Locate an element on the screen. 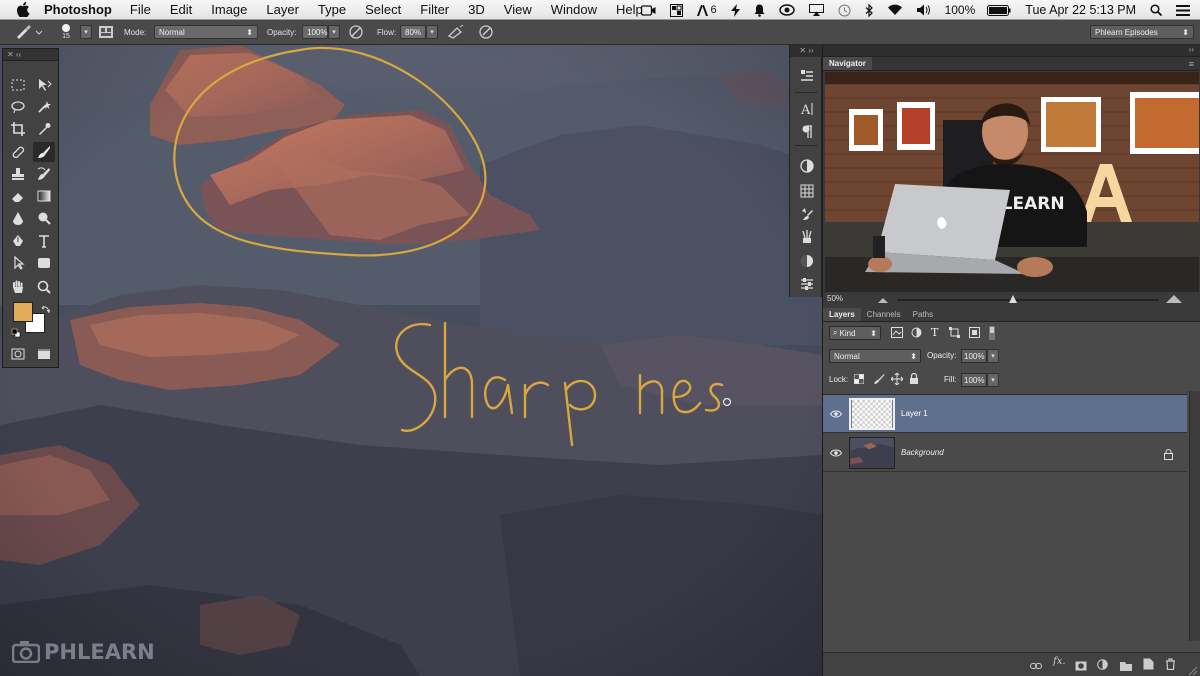 The height and width of the screenshot is (676, 1200). type-tool-icon is located at coordinates (44, 241).